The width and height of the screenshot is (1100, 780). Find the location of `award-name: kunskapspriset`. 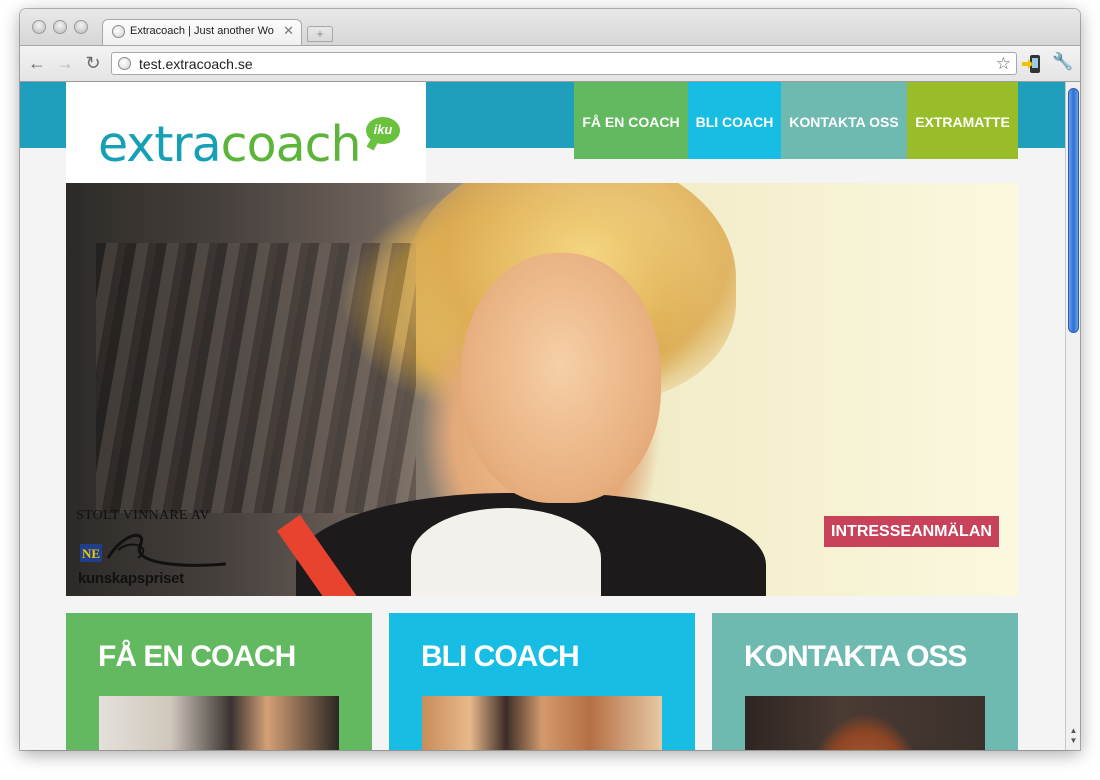

award-name: kunskapspriset is located at coordinates (131, 578).